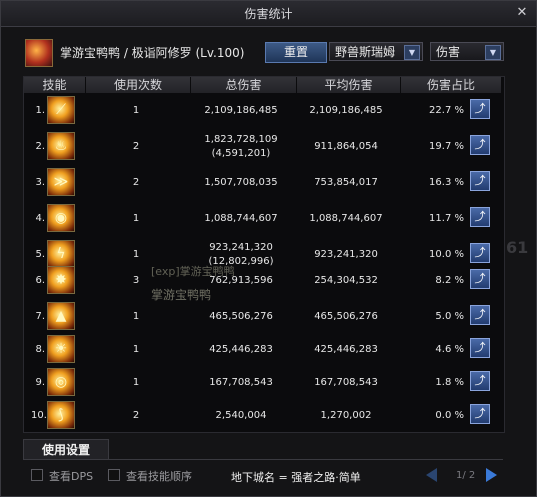 The width and height of the screenshot is (537, 497). What do you see at coordinates (269, 418) in the screenshot?
I see `table-row: 10. ⟆ 2 2,540,004 1,270,002 0.0 % ⤴` at bounding box center [269, 418].